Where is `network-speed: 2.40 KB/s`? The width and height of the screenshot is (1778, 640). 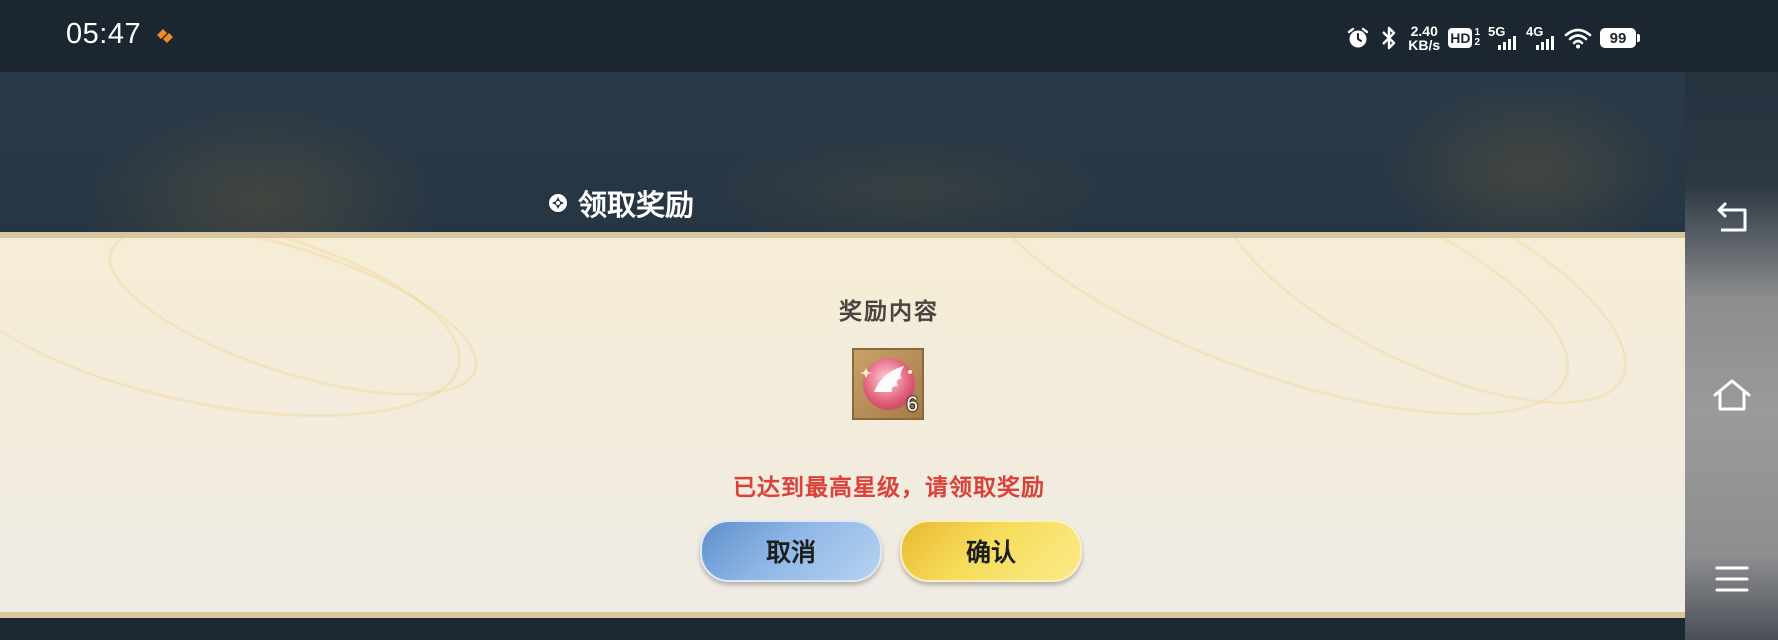
network-speed: 2.40 KB/s is located at coordinates (1424, 38).